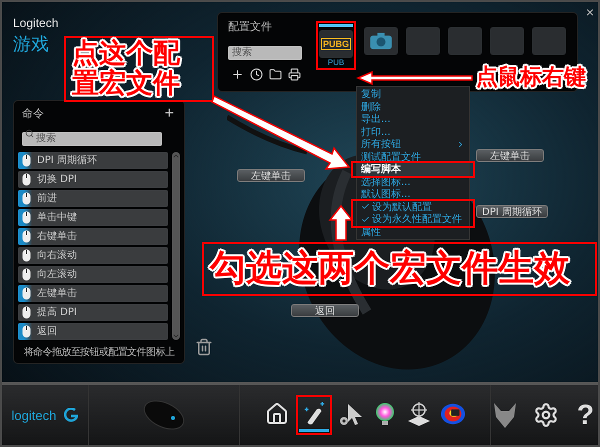 The image size is (600, 447). Describe the element at coordinates (34, 415) in the screenshot. I see `logo-text: logitech` at that location.